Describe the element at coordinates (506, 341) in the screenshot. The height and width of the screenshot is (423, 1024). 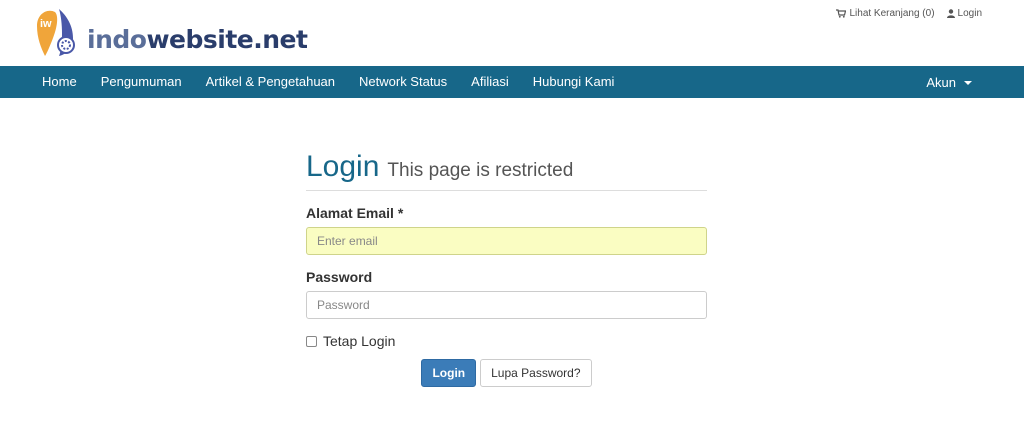
I see `remember-row: Tetap Login` at that location.